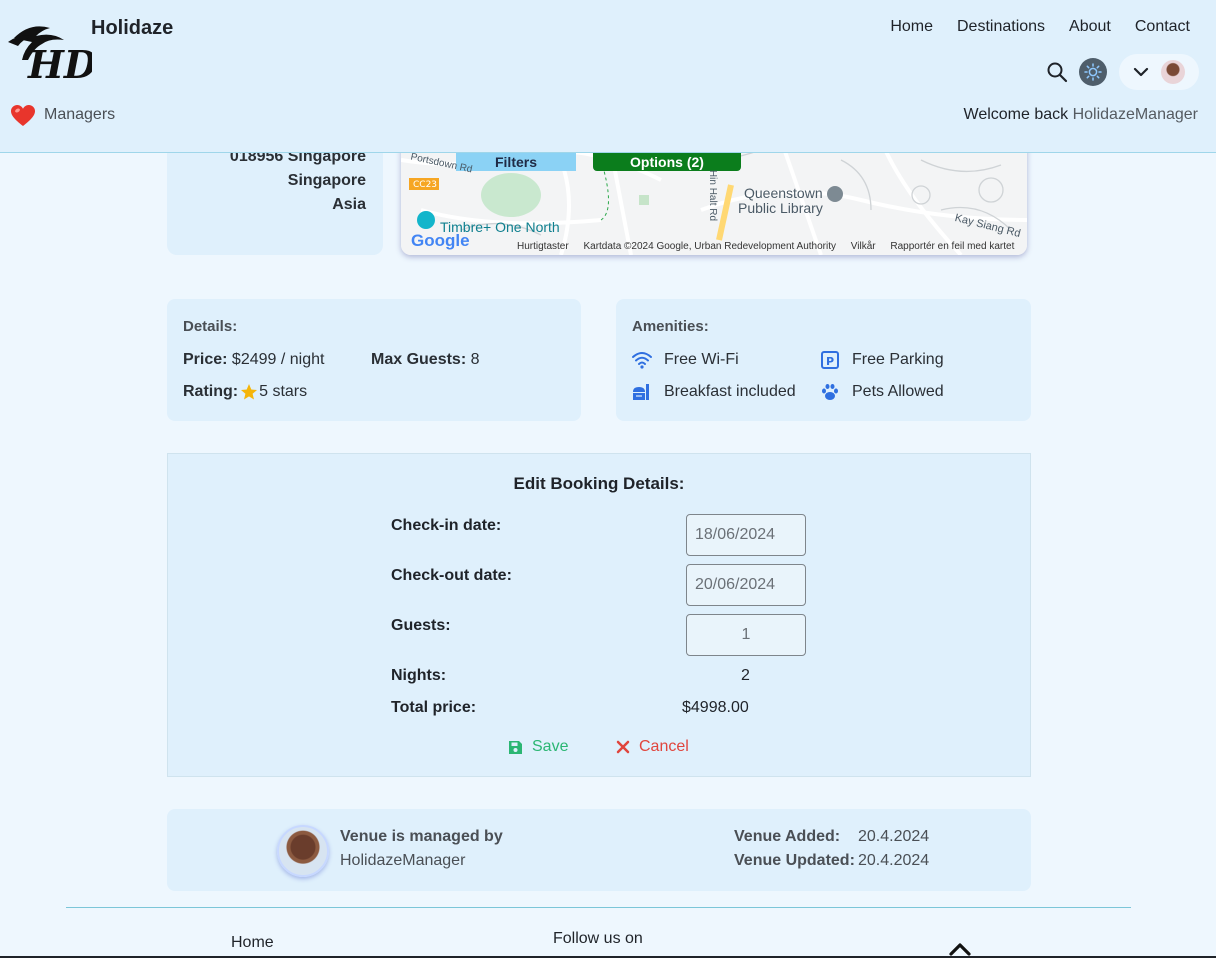  I want to click on amenity-breakfast: Breakfast included, so click(714, 392).